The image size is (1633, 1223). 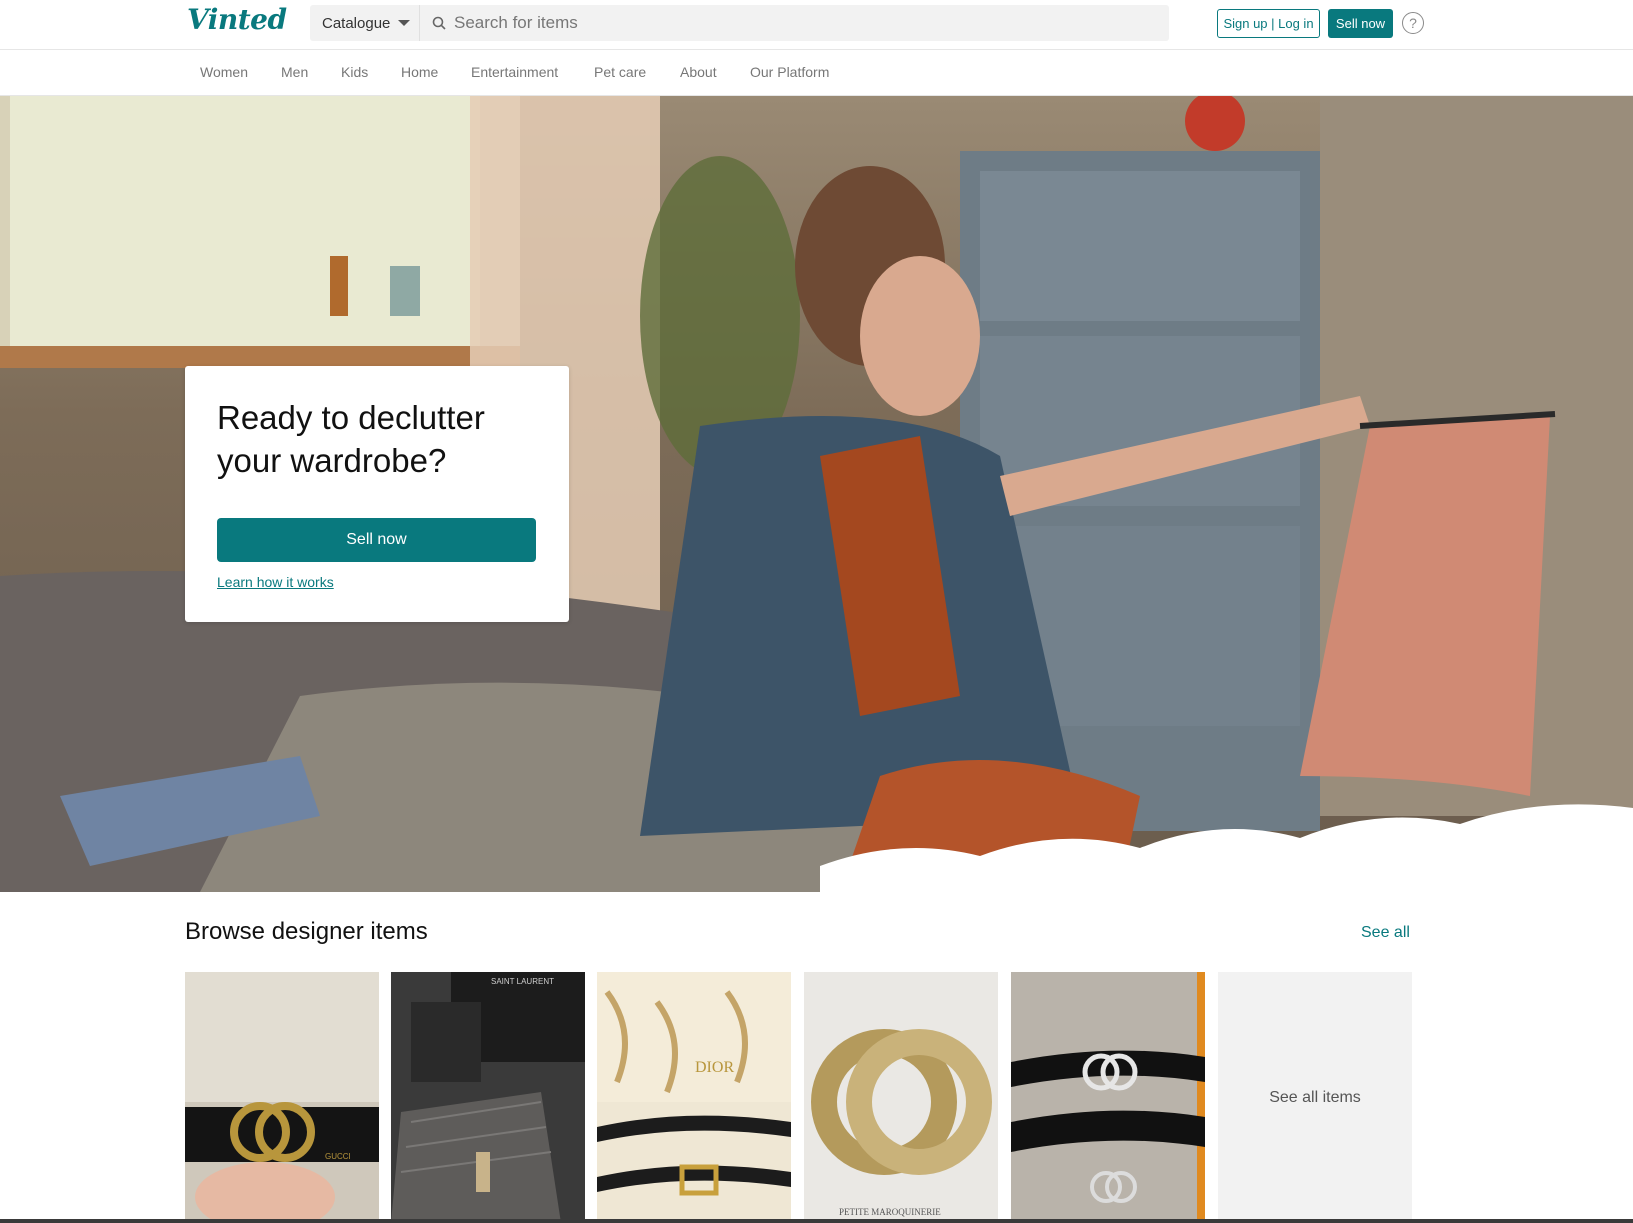 I want to click on search-bar: Catalogue, so click(x=739, y=23).